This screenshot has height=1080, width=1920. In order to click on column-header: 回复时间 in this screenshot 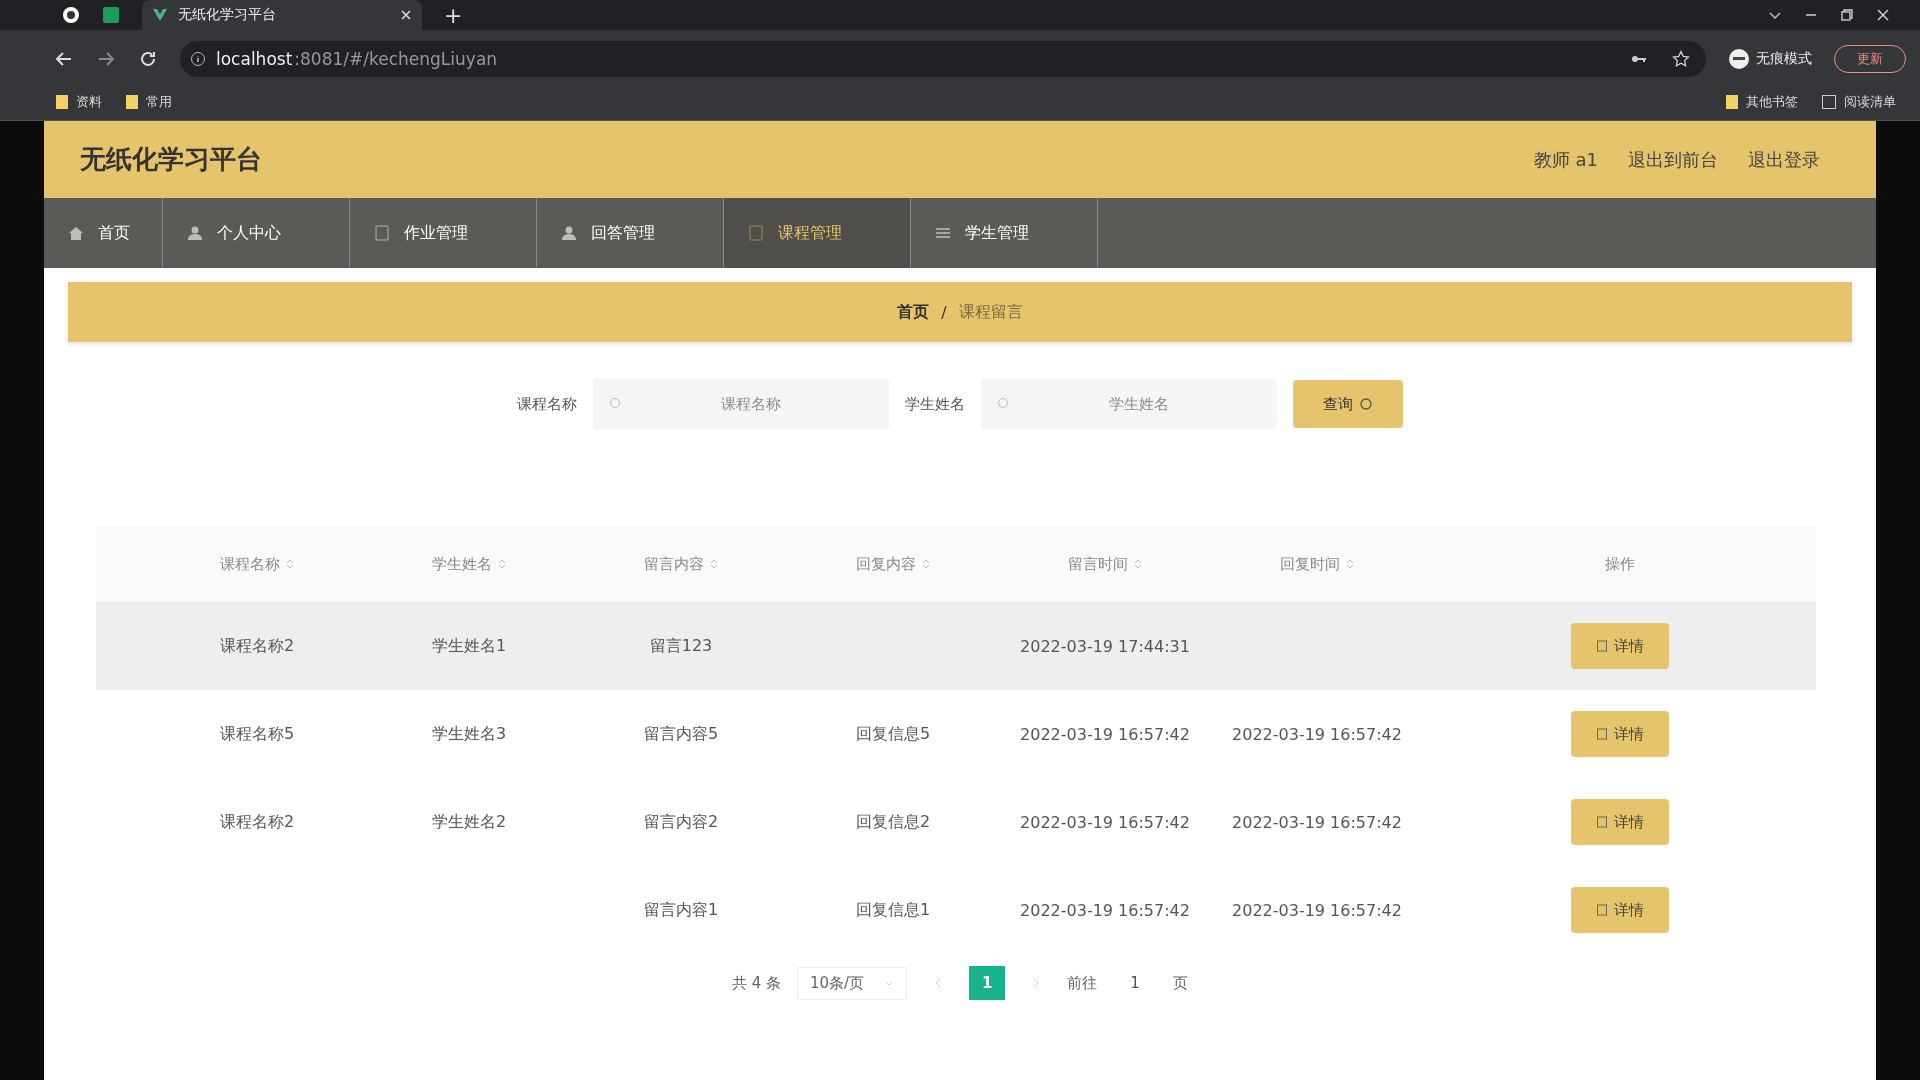, I will do `click(1317, 564)`.